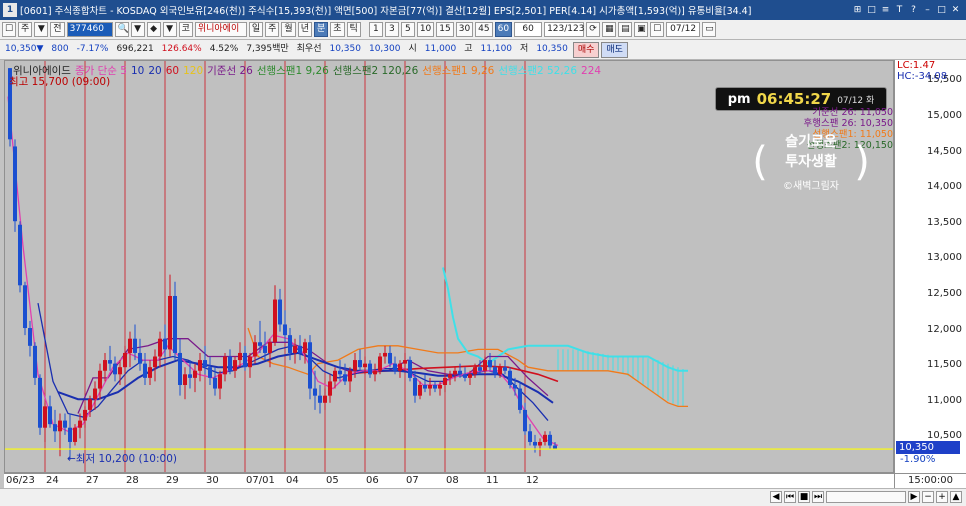 This screenshot has width=966, height=506. I want to click on grid-icon: ▦, so click(609, 29).